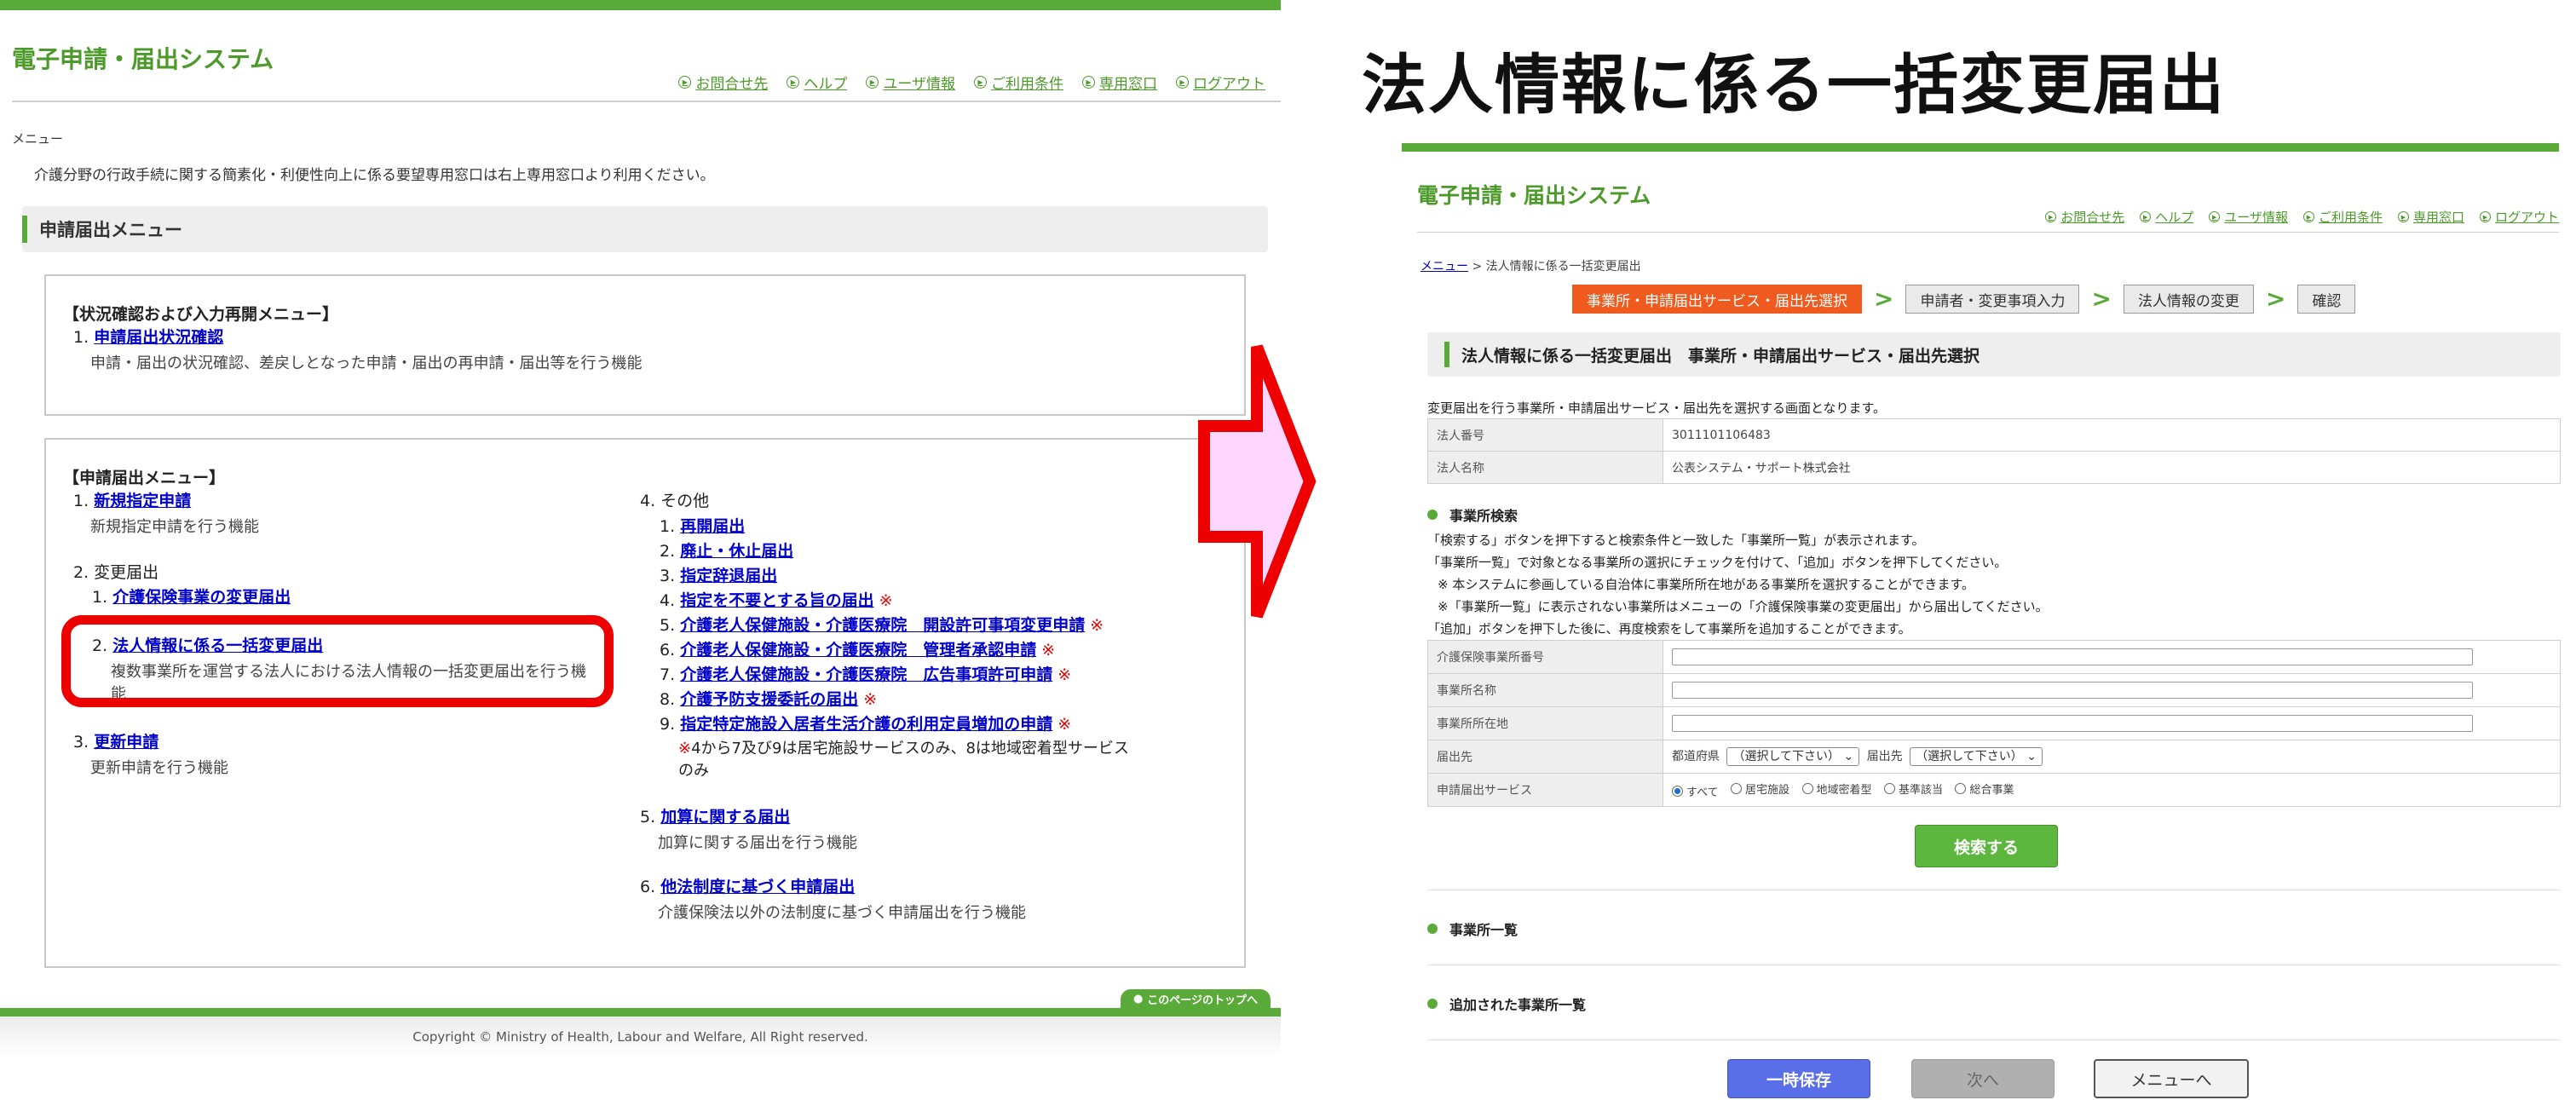  What do you see at coordinates (1720, 356) in the screenshot?
I see `section-title: 法人情報に係る一括変更届出 事業所・申請届出サービス・届出先選択` at bounding box center [1720, 356].